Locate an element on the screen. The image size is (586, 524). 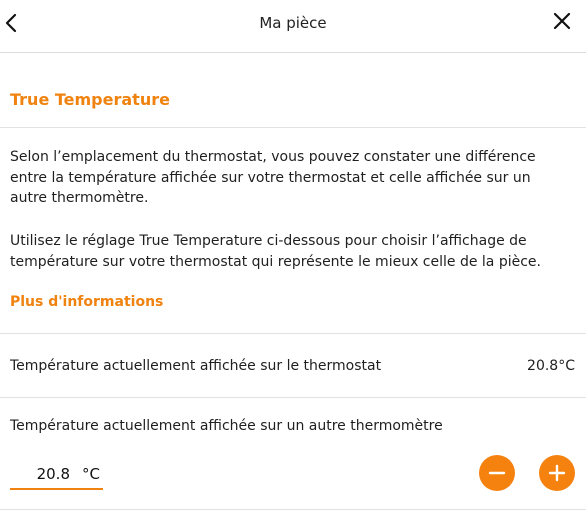
minus-icon is located at coordinates (497, 473).